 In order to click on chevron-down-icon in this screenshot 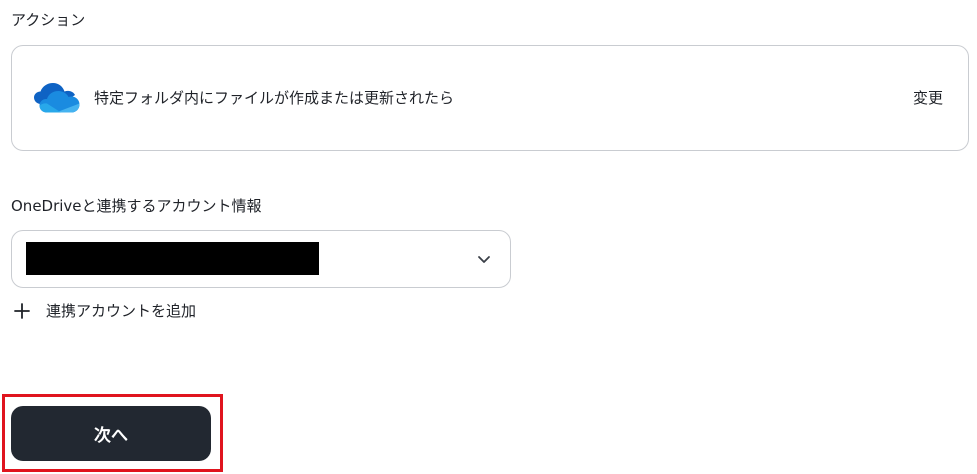, I will do `click(484, 259)`.